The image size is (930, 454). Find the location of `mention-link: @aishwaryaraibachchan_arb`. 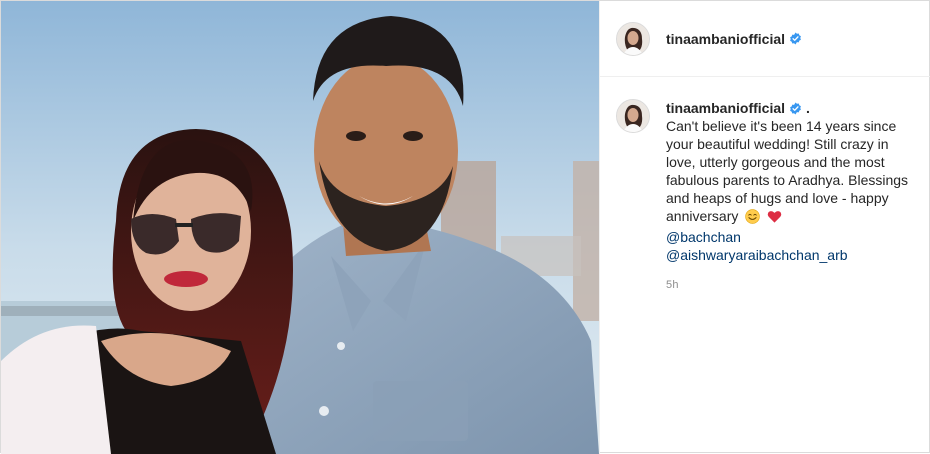

mention-link: @aishwaryaraibachchan_arb is located at coordinates (790, 255).